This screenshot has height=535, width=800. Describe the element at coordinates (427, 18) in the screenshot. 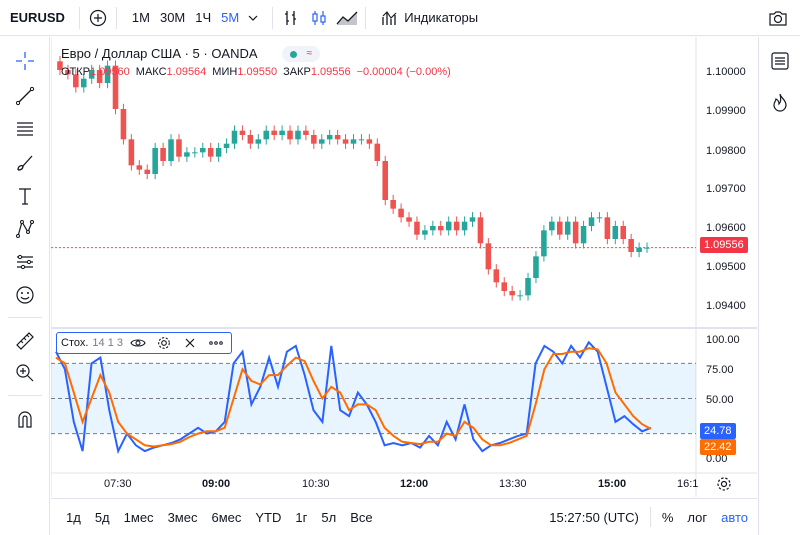

I see `indicators-button: Индикаторы` at that location.